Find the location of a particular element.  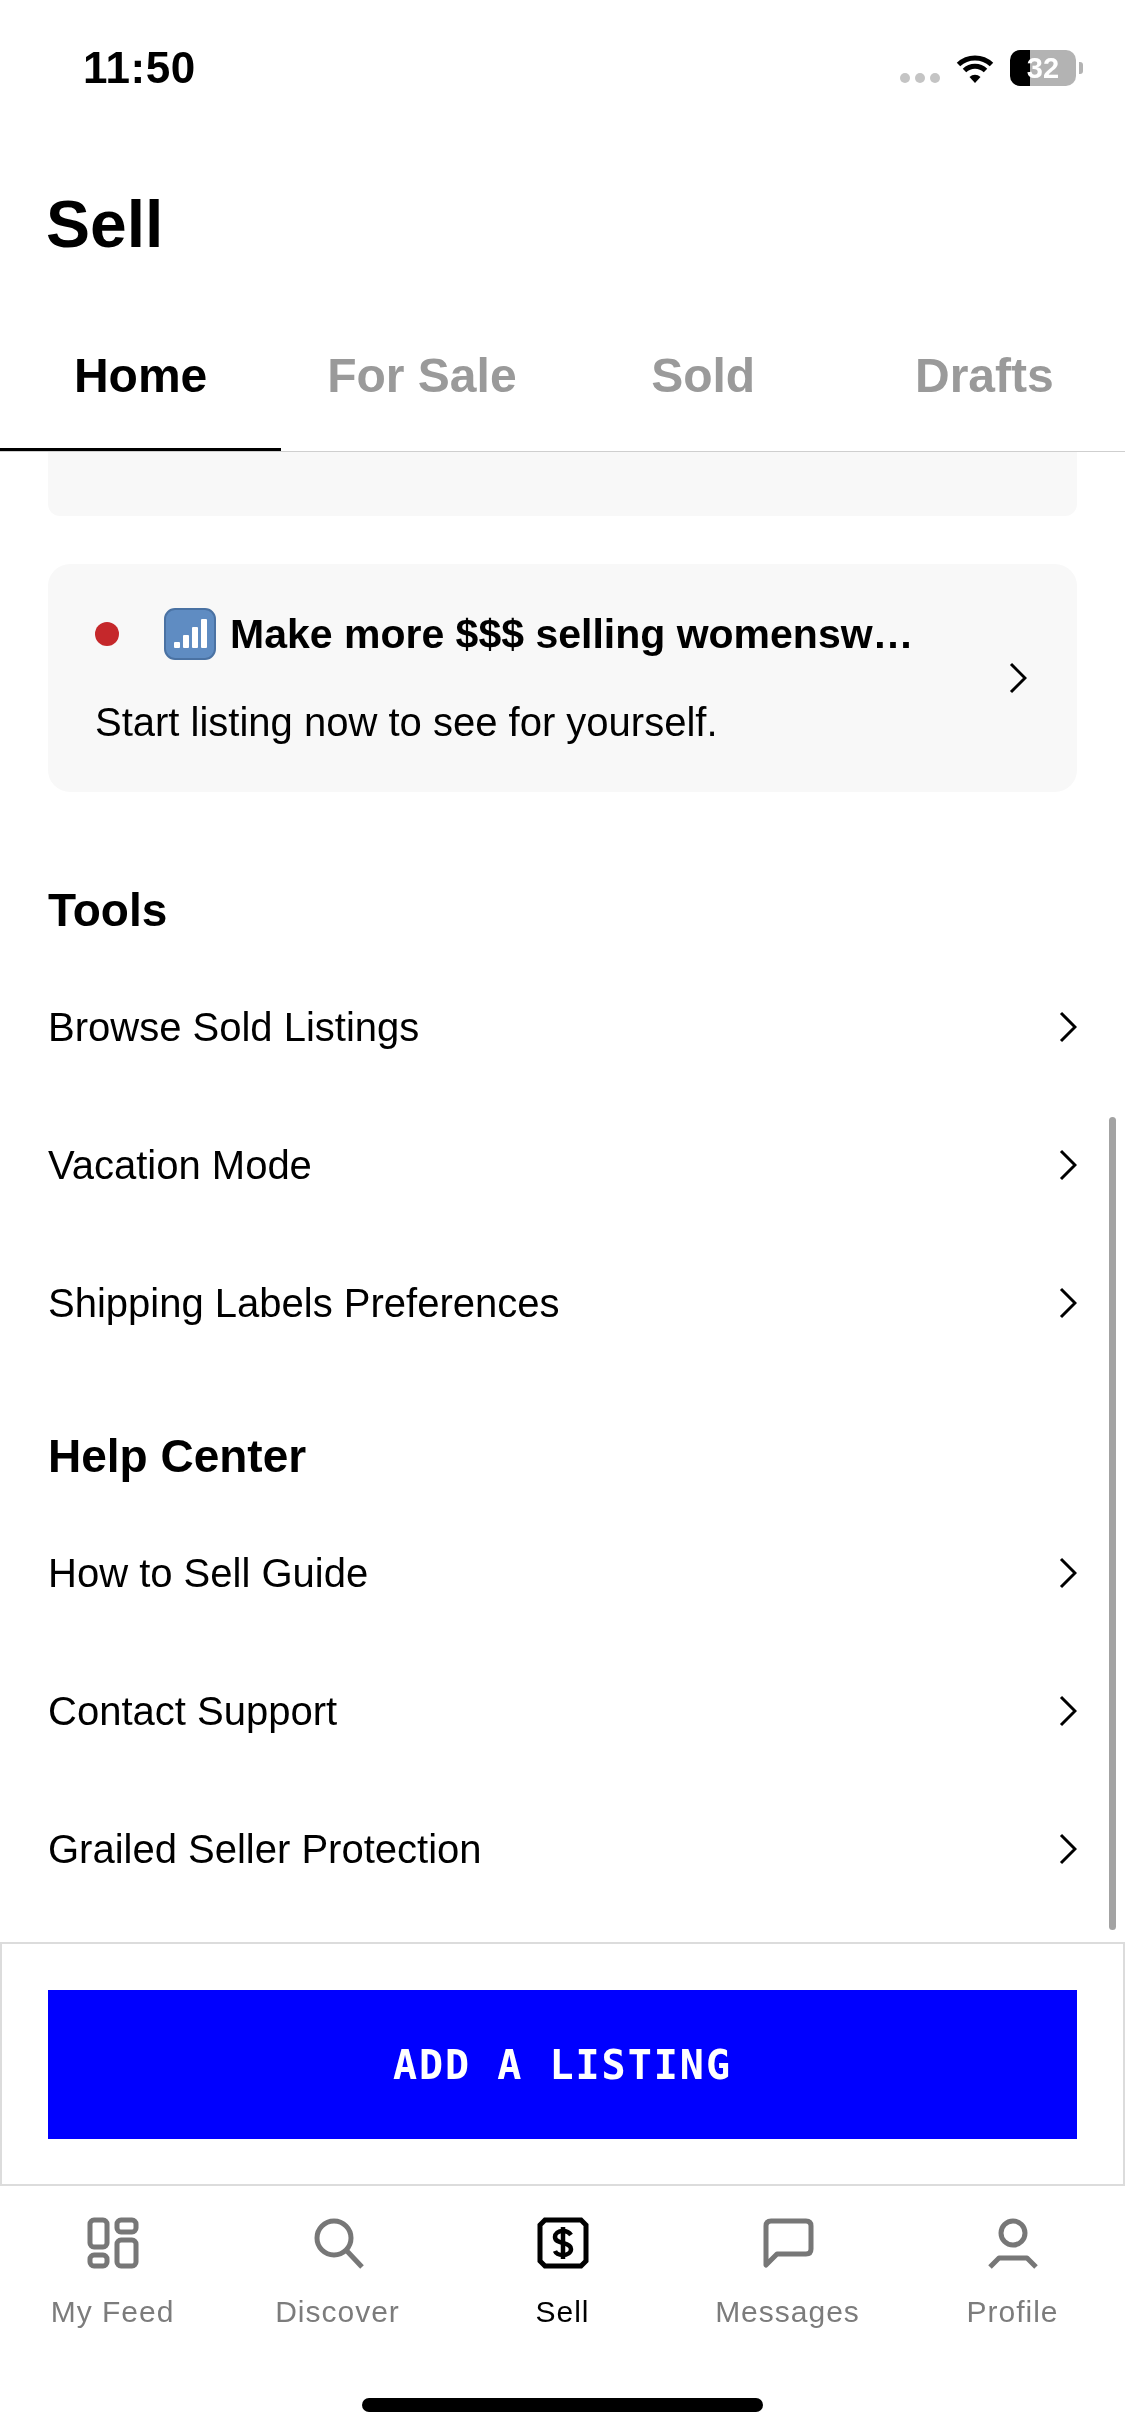

grid-icon is located at coordinates (112, 2243).